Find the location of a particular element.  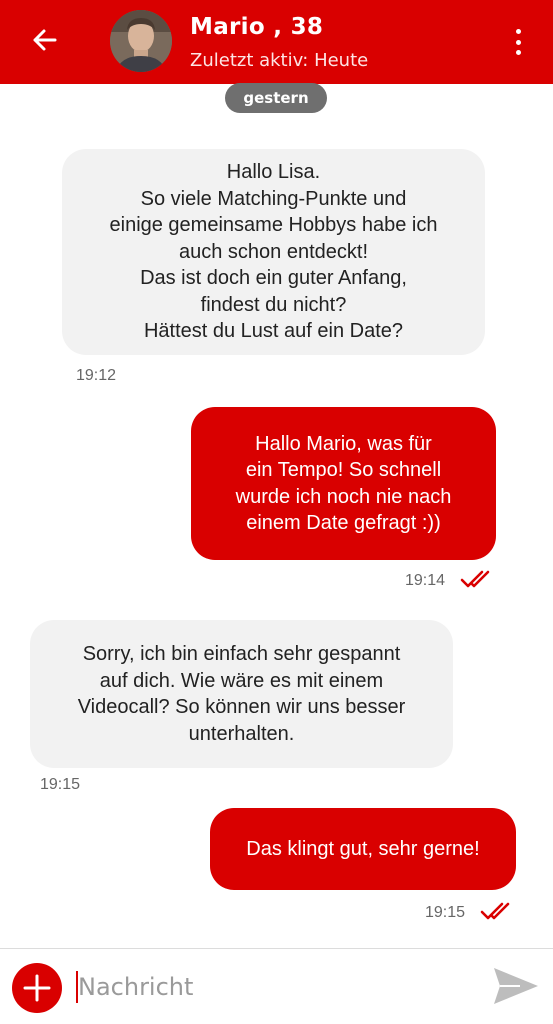

day-separator: gestern is located at coordinates (276, 98).